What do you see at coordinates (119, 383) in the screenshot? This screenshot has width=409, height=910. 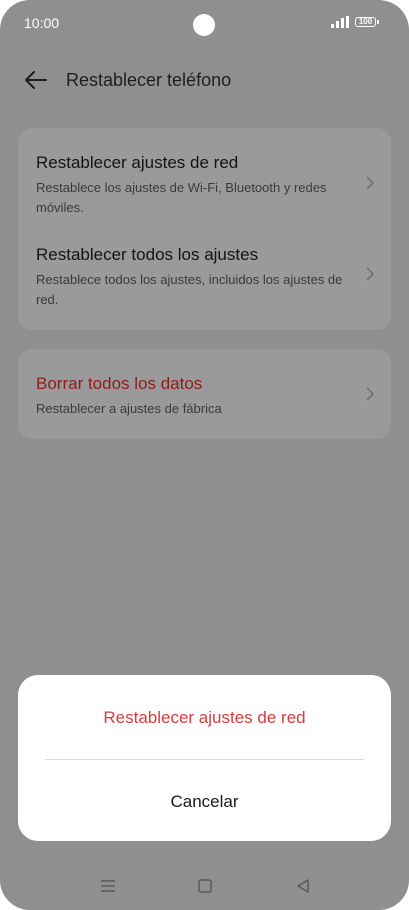 I see `erase-title: Borrar todos los datos` at bounding box center [119, 383].